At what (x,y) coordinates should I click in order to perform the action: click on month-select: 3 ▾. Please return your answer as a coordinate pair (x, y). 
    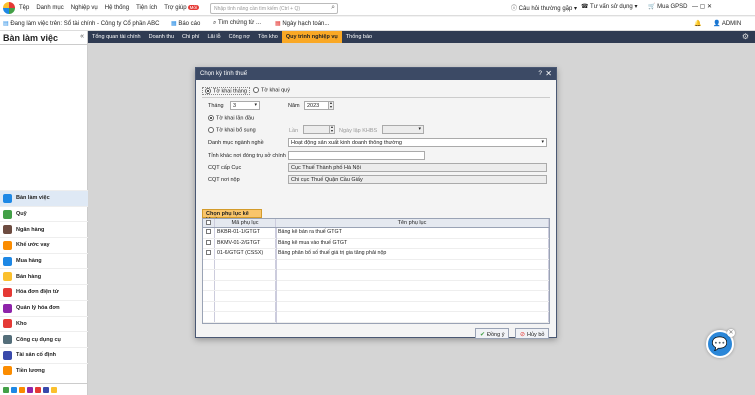
    Looking at the image, I should click on (245, 105).